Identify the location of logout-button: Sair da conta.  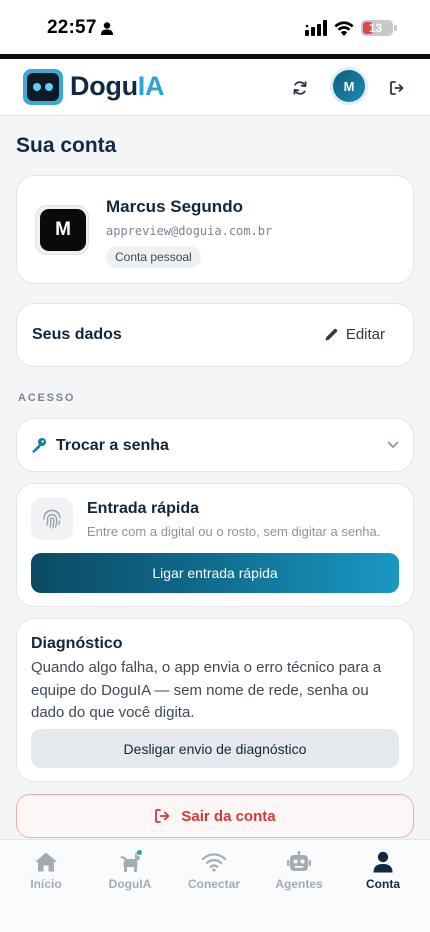
(215, 816).